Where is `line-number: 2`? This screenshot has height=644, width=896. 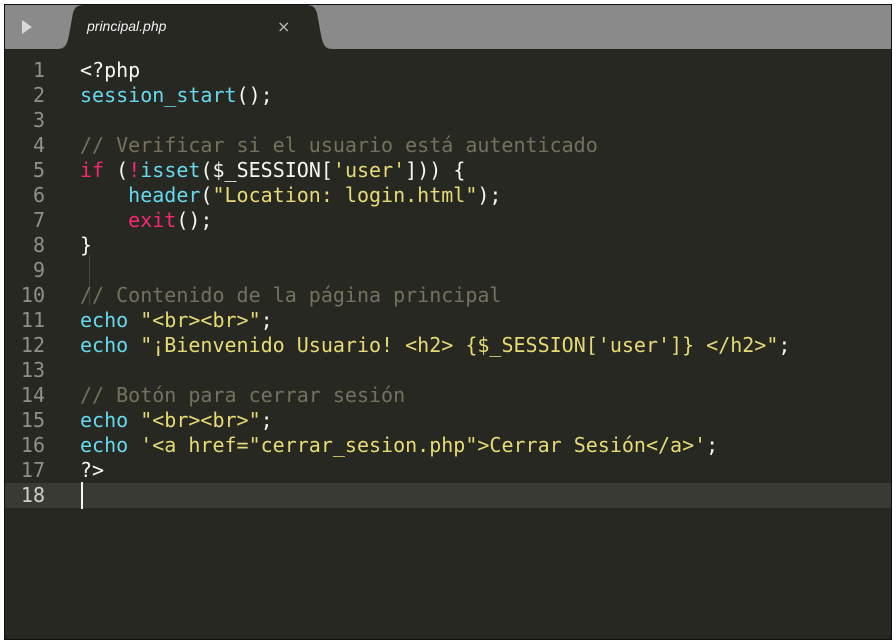 line-number: 2 is located at coordinates (38, 95).